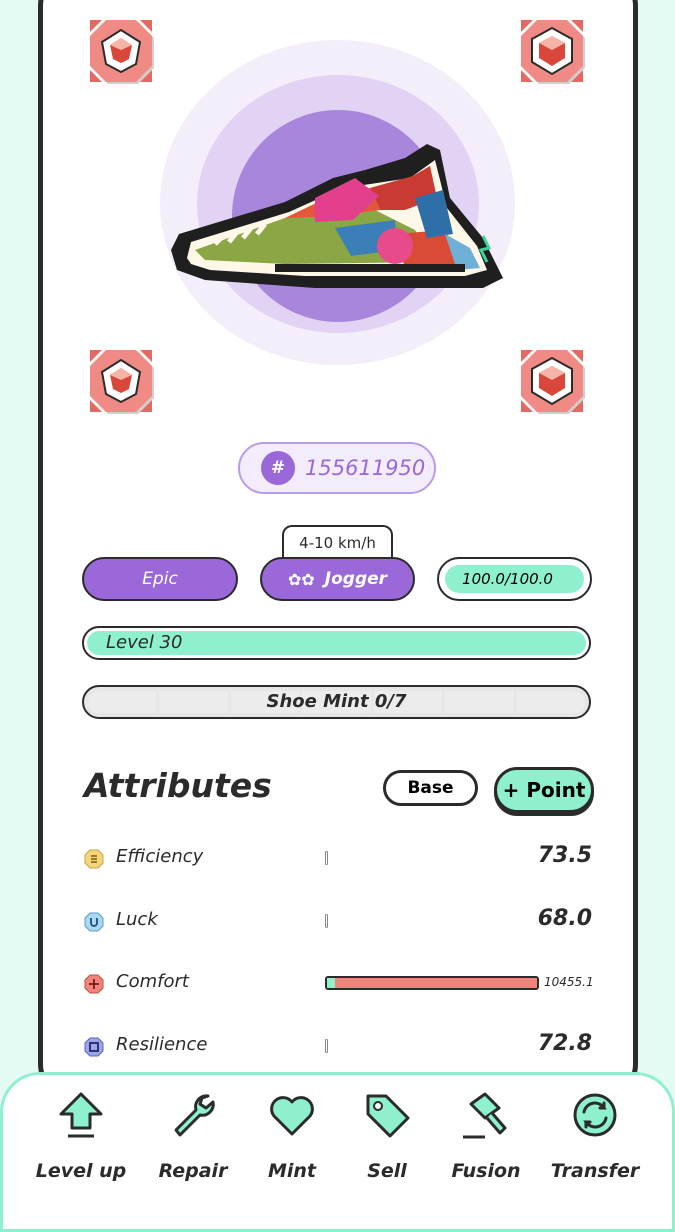 Image resolution: width=675 pixels, height=1232 pixels. Describe the element at coordinates (507, 579) in the screenshot. I see `durability-value: 100.0/100.0` at that location.